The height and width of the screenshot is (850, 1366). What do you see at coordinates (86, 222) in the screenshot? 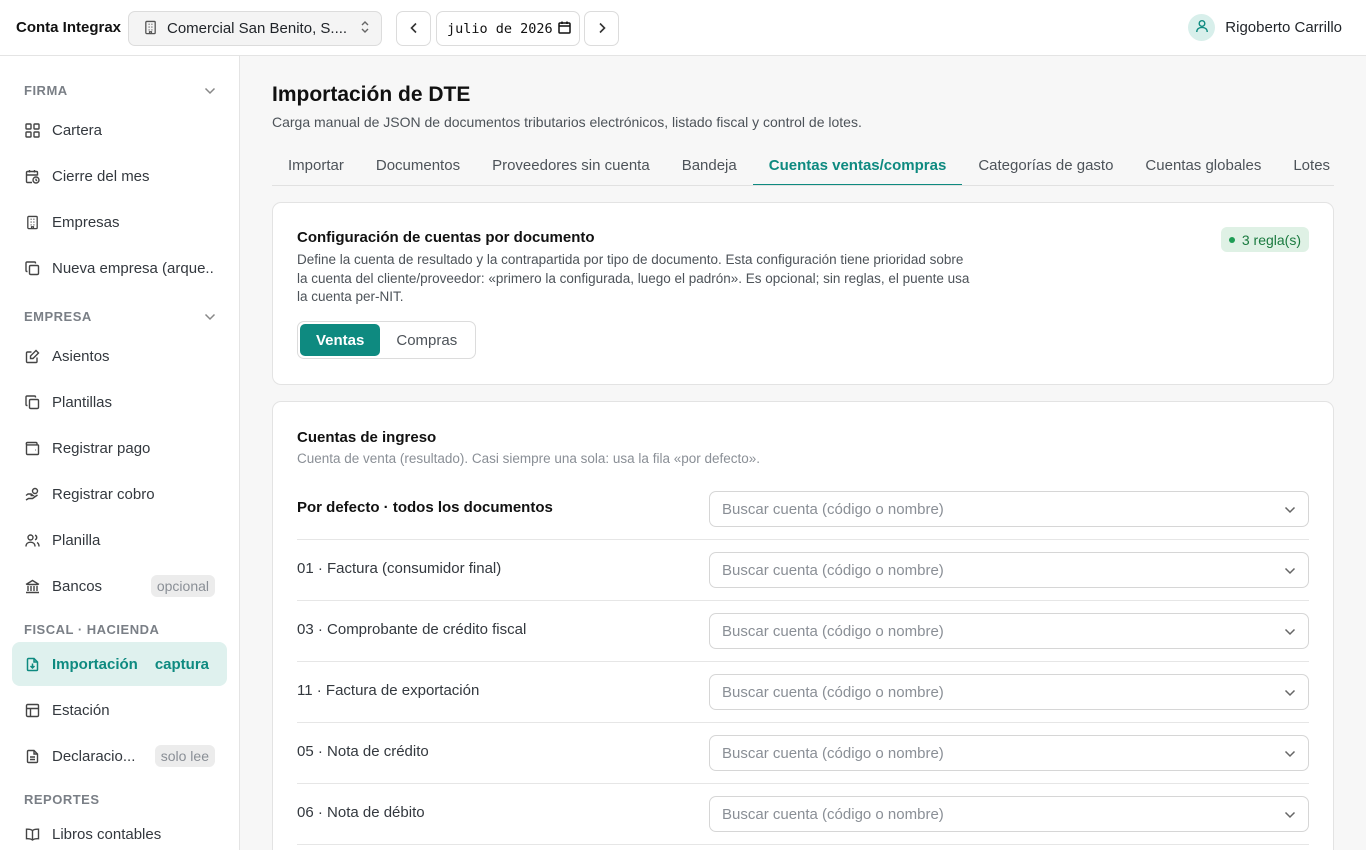
I see `sidebar-item-label: Empresas` at bounding box center [86, 222].